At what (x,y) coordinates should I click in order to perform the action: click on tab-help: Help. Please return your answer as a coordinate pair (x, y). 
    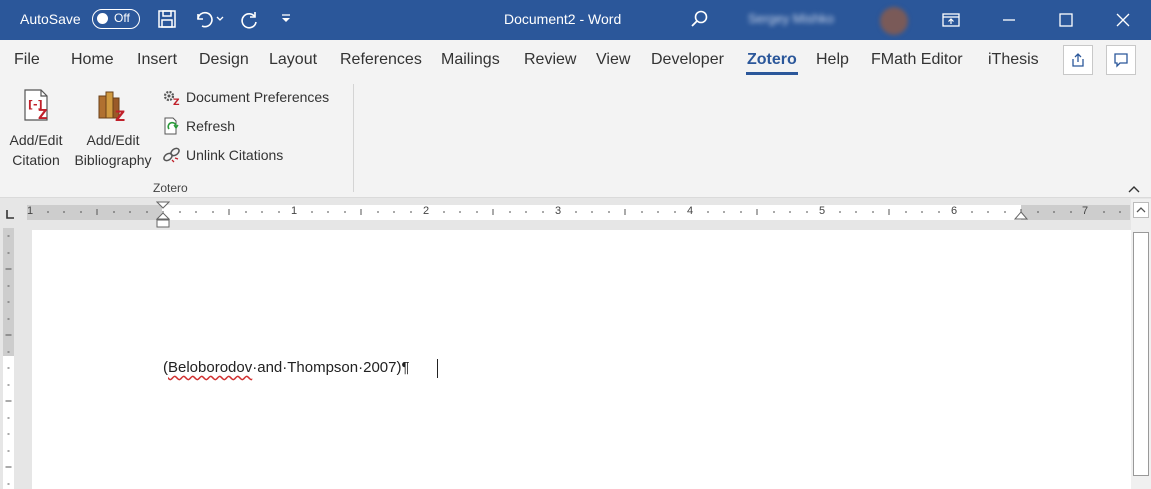
    Looking at the image, I should click on (832, 60).